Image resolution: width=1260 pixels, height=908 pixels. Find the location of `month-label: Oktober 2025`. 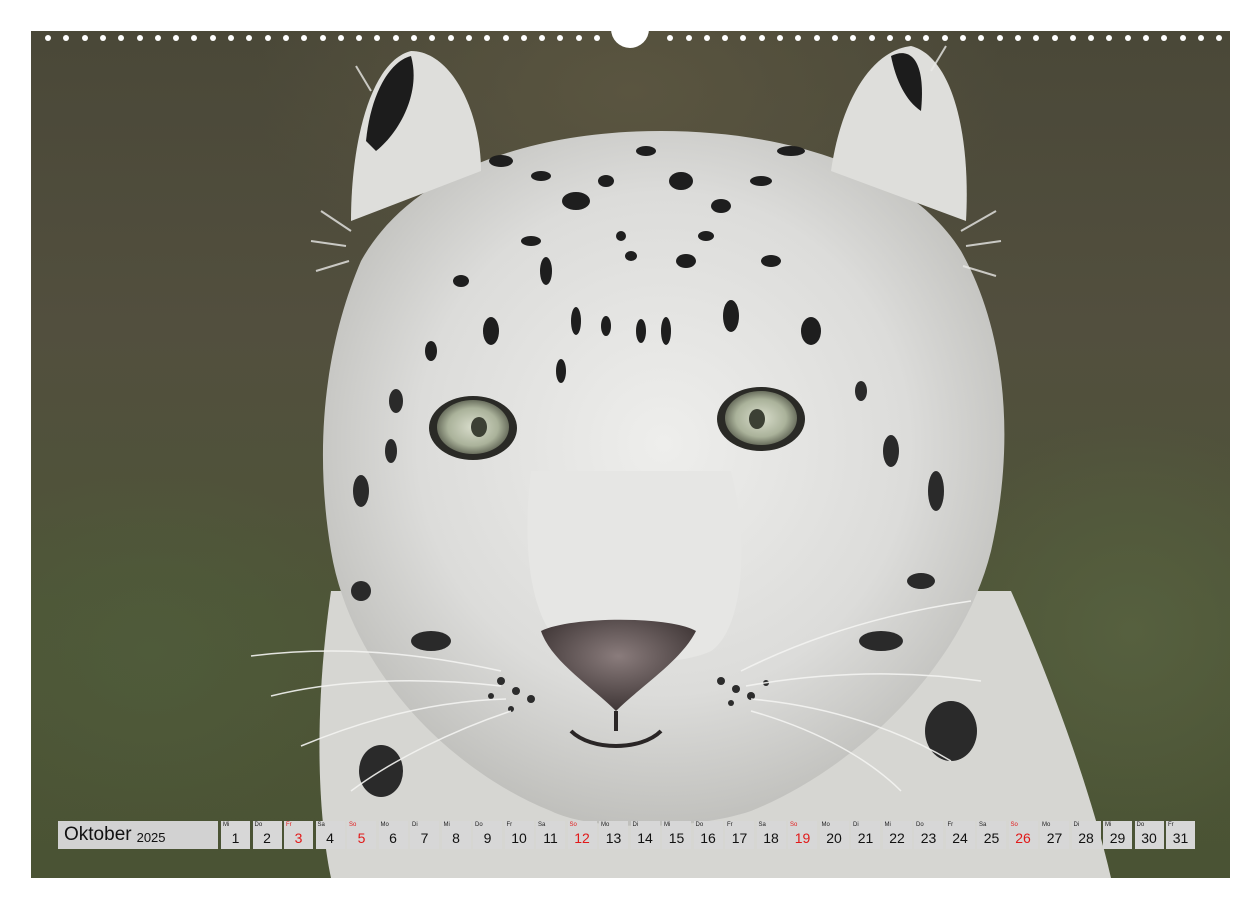

month-label: Oktober 2025 is located at coordinates (138, 835).